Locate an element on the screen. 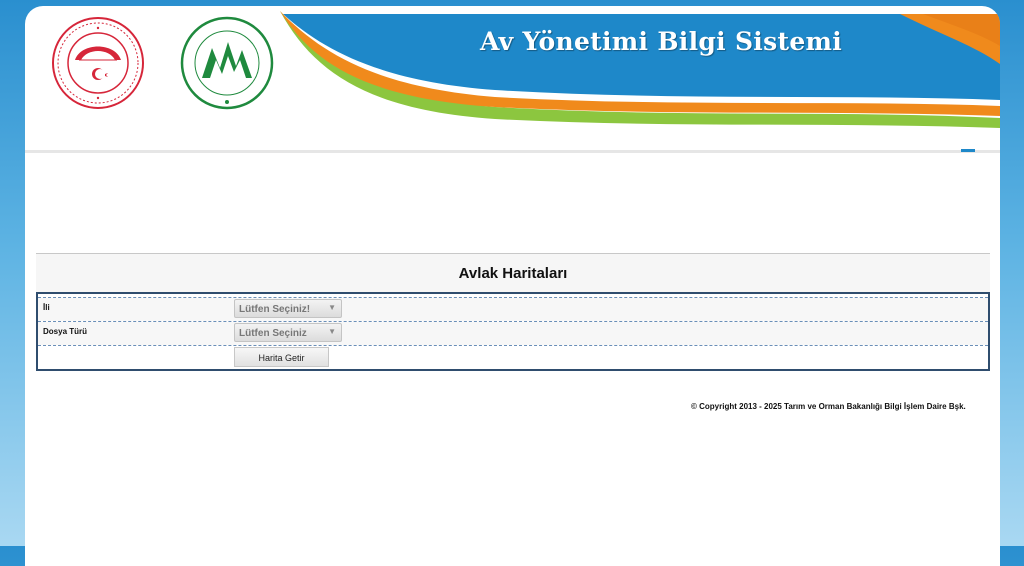  header-divider is located at coordinates (512, 151).